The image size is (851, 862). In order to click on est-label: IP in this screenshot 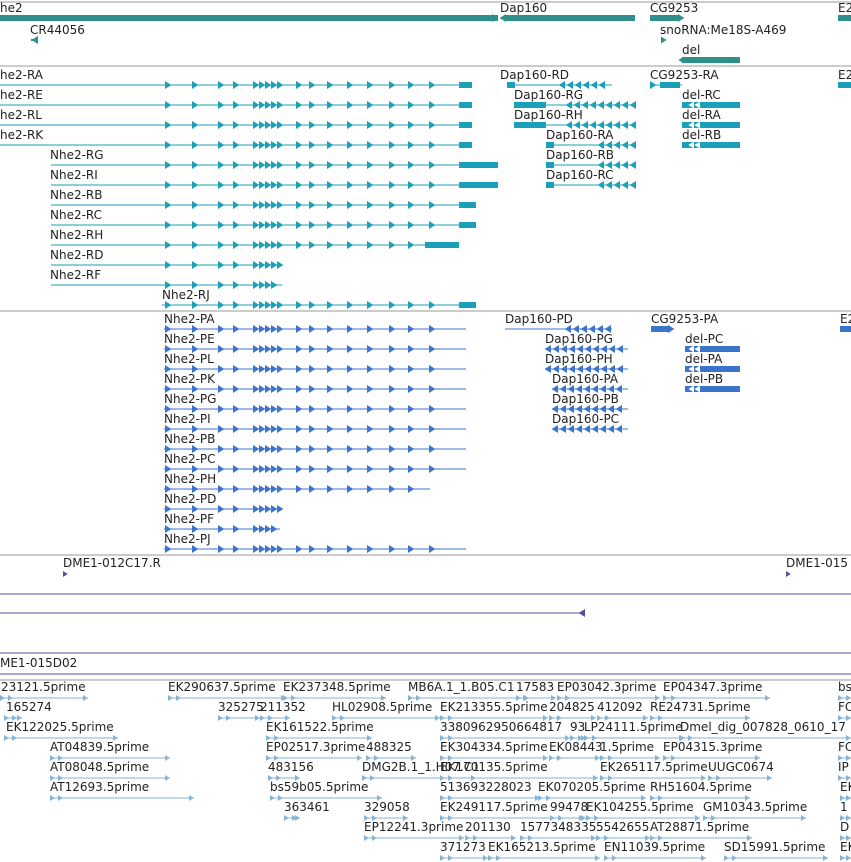, I will do `click(843, 767)`.